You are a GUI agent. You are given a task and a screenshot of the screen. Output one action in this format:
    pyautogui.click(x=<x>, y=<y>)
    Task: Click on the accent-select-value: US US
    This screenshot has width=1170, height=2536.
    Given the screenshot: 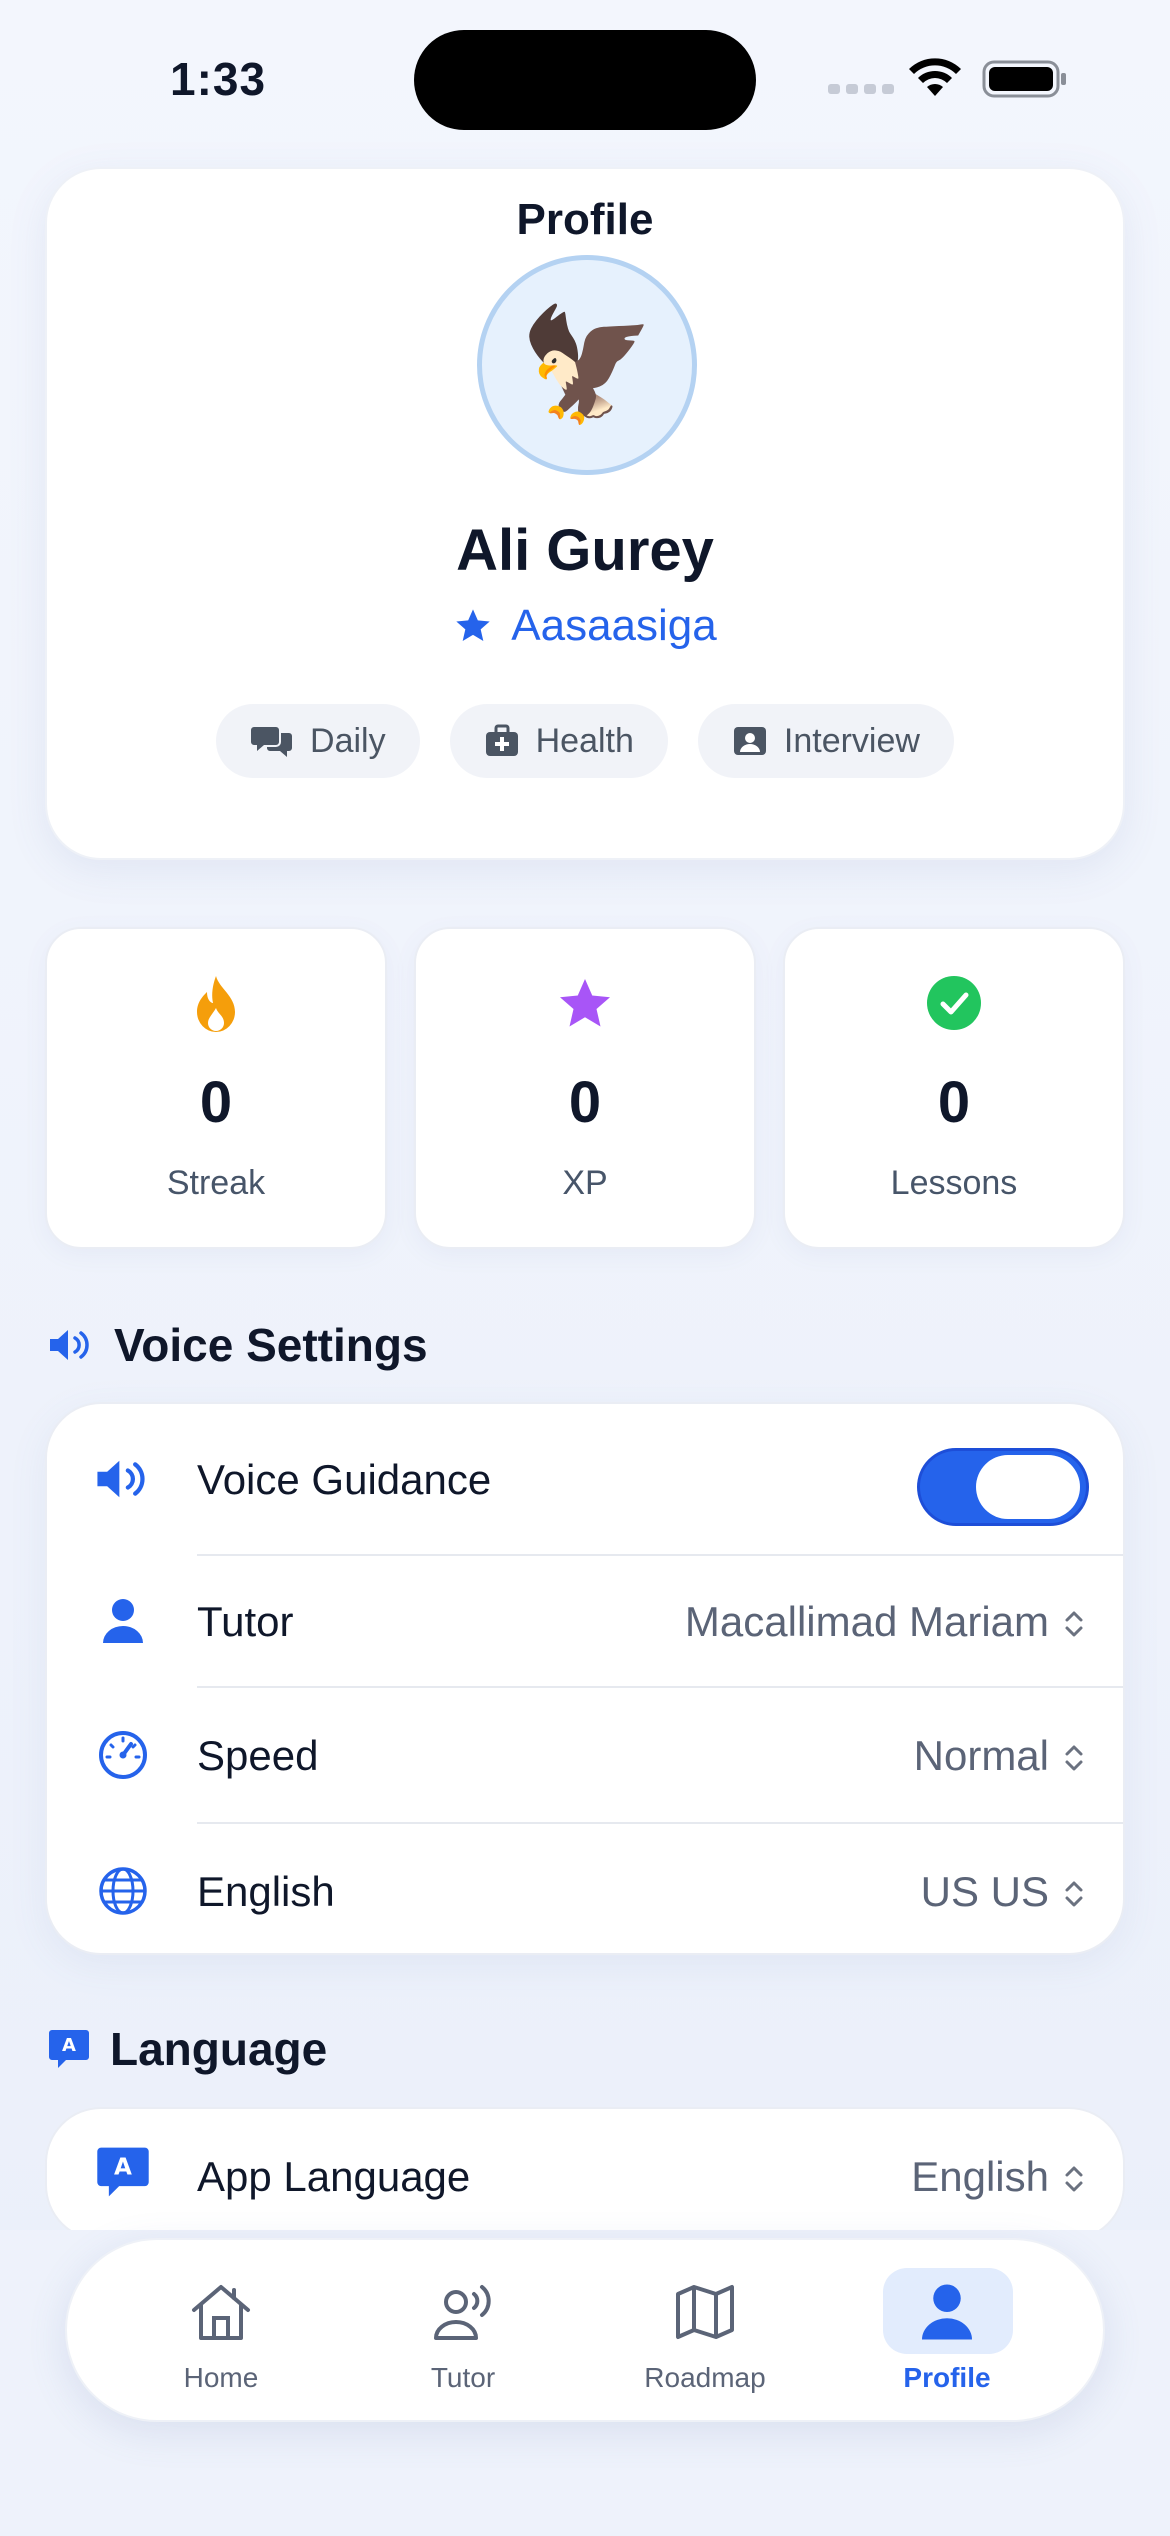 What is the action you would take?
    pyautogui.click(x=985, y=1892)
    